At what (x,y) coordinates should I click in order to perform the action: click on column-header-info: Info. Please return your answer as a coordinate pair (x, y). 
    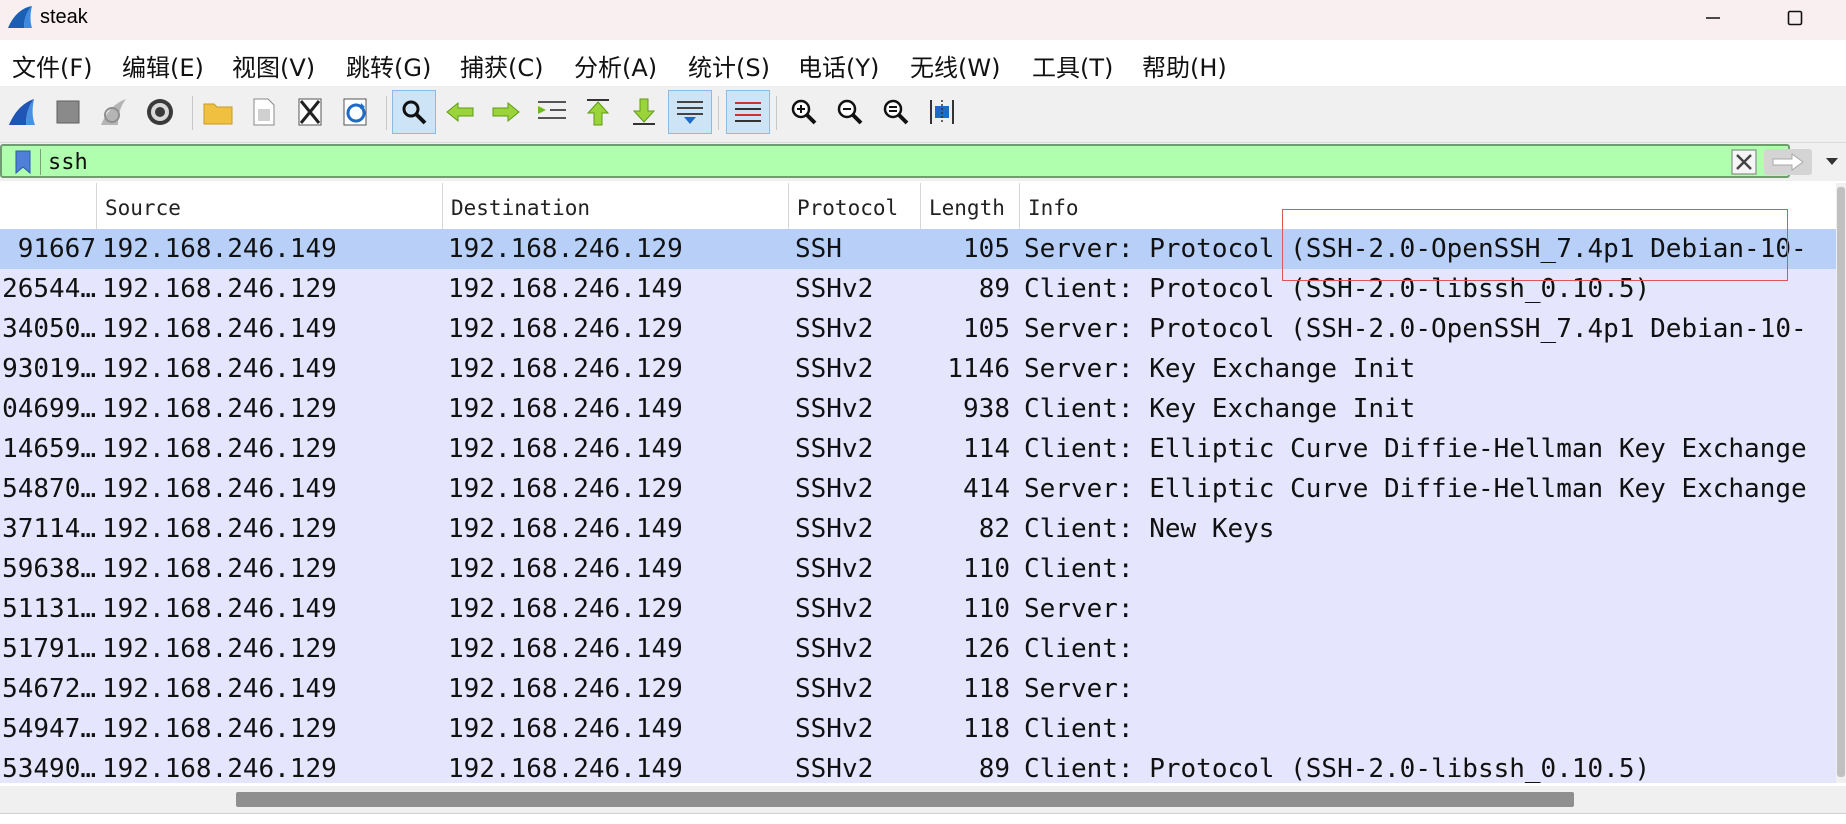
    Looking at the image, I should click on (1427, 206).